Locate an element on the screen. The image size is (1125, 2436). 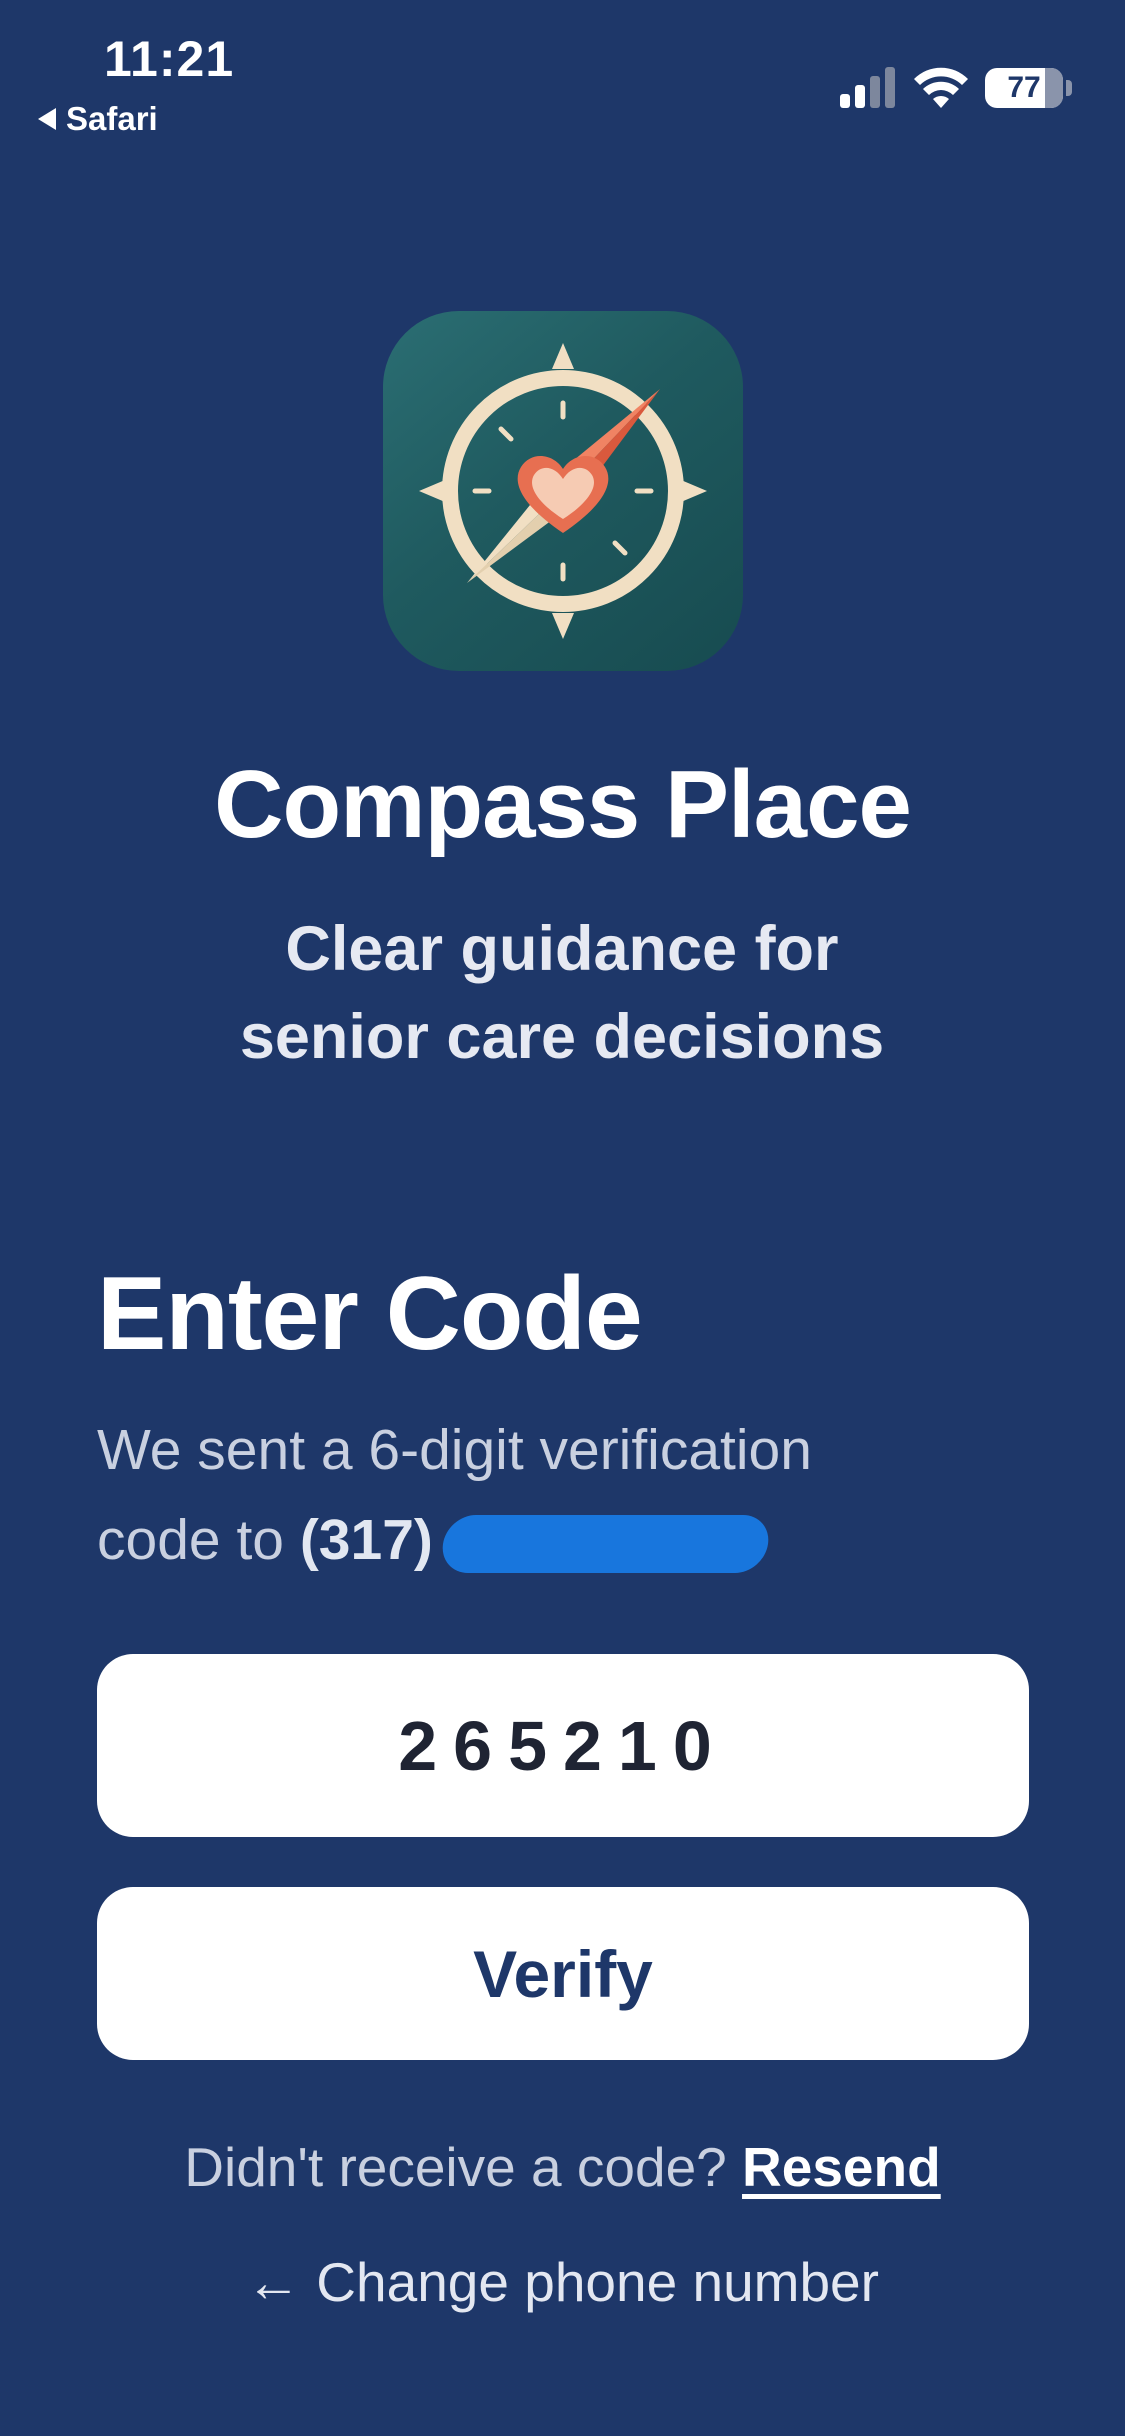
battery-empty-portion is located at coordinates (1054, 88).